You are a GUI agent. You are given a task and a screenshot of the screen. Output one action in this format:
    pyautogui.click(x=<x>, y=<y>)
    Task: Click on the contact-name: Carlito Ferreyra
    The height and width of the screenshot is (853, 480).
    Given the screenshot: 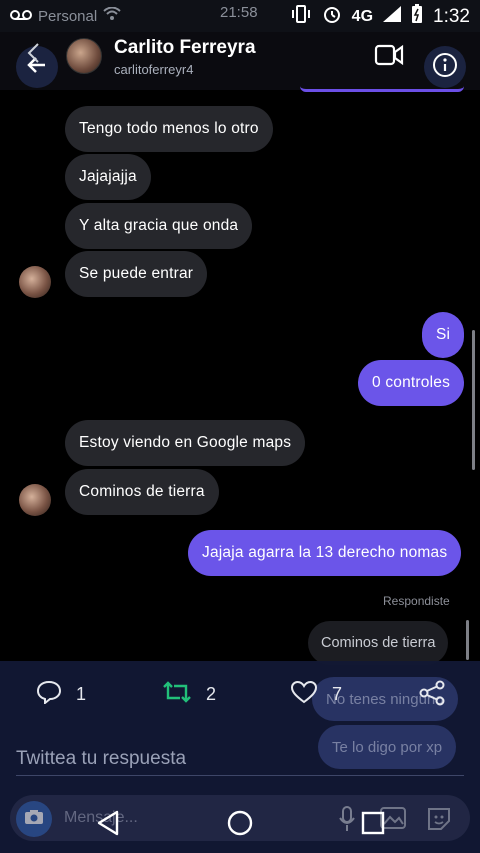 What is the action you would take?
    pyautogui.click(x=185, y=48)
    